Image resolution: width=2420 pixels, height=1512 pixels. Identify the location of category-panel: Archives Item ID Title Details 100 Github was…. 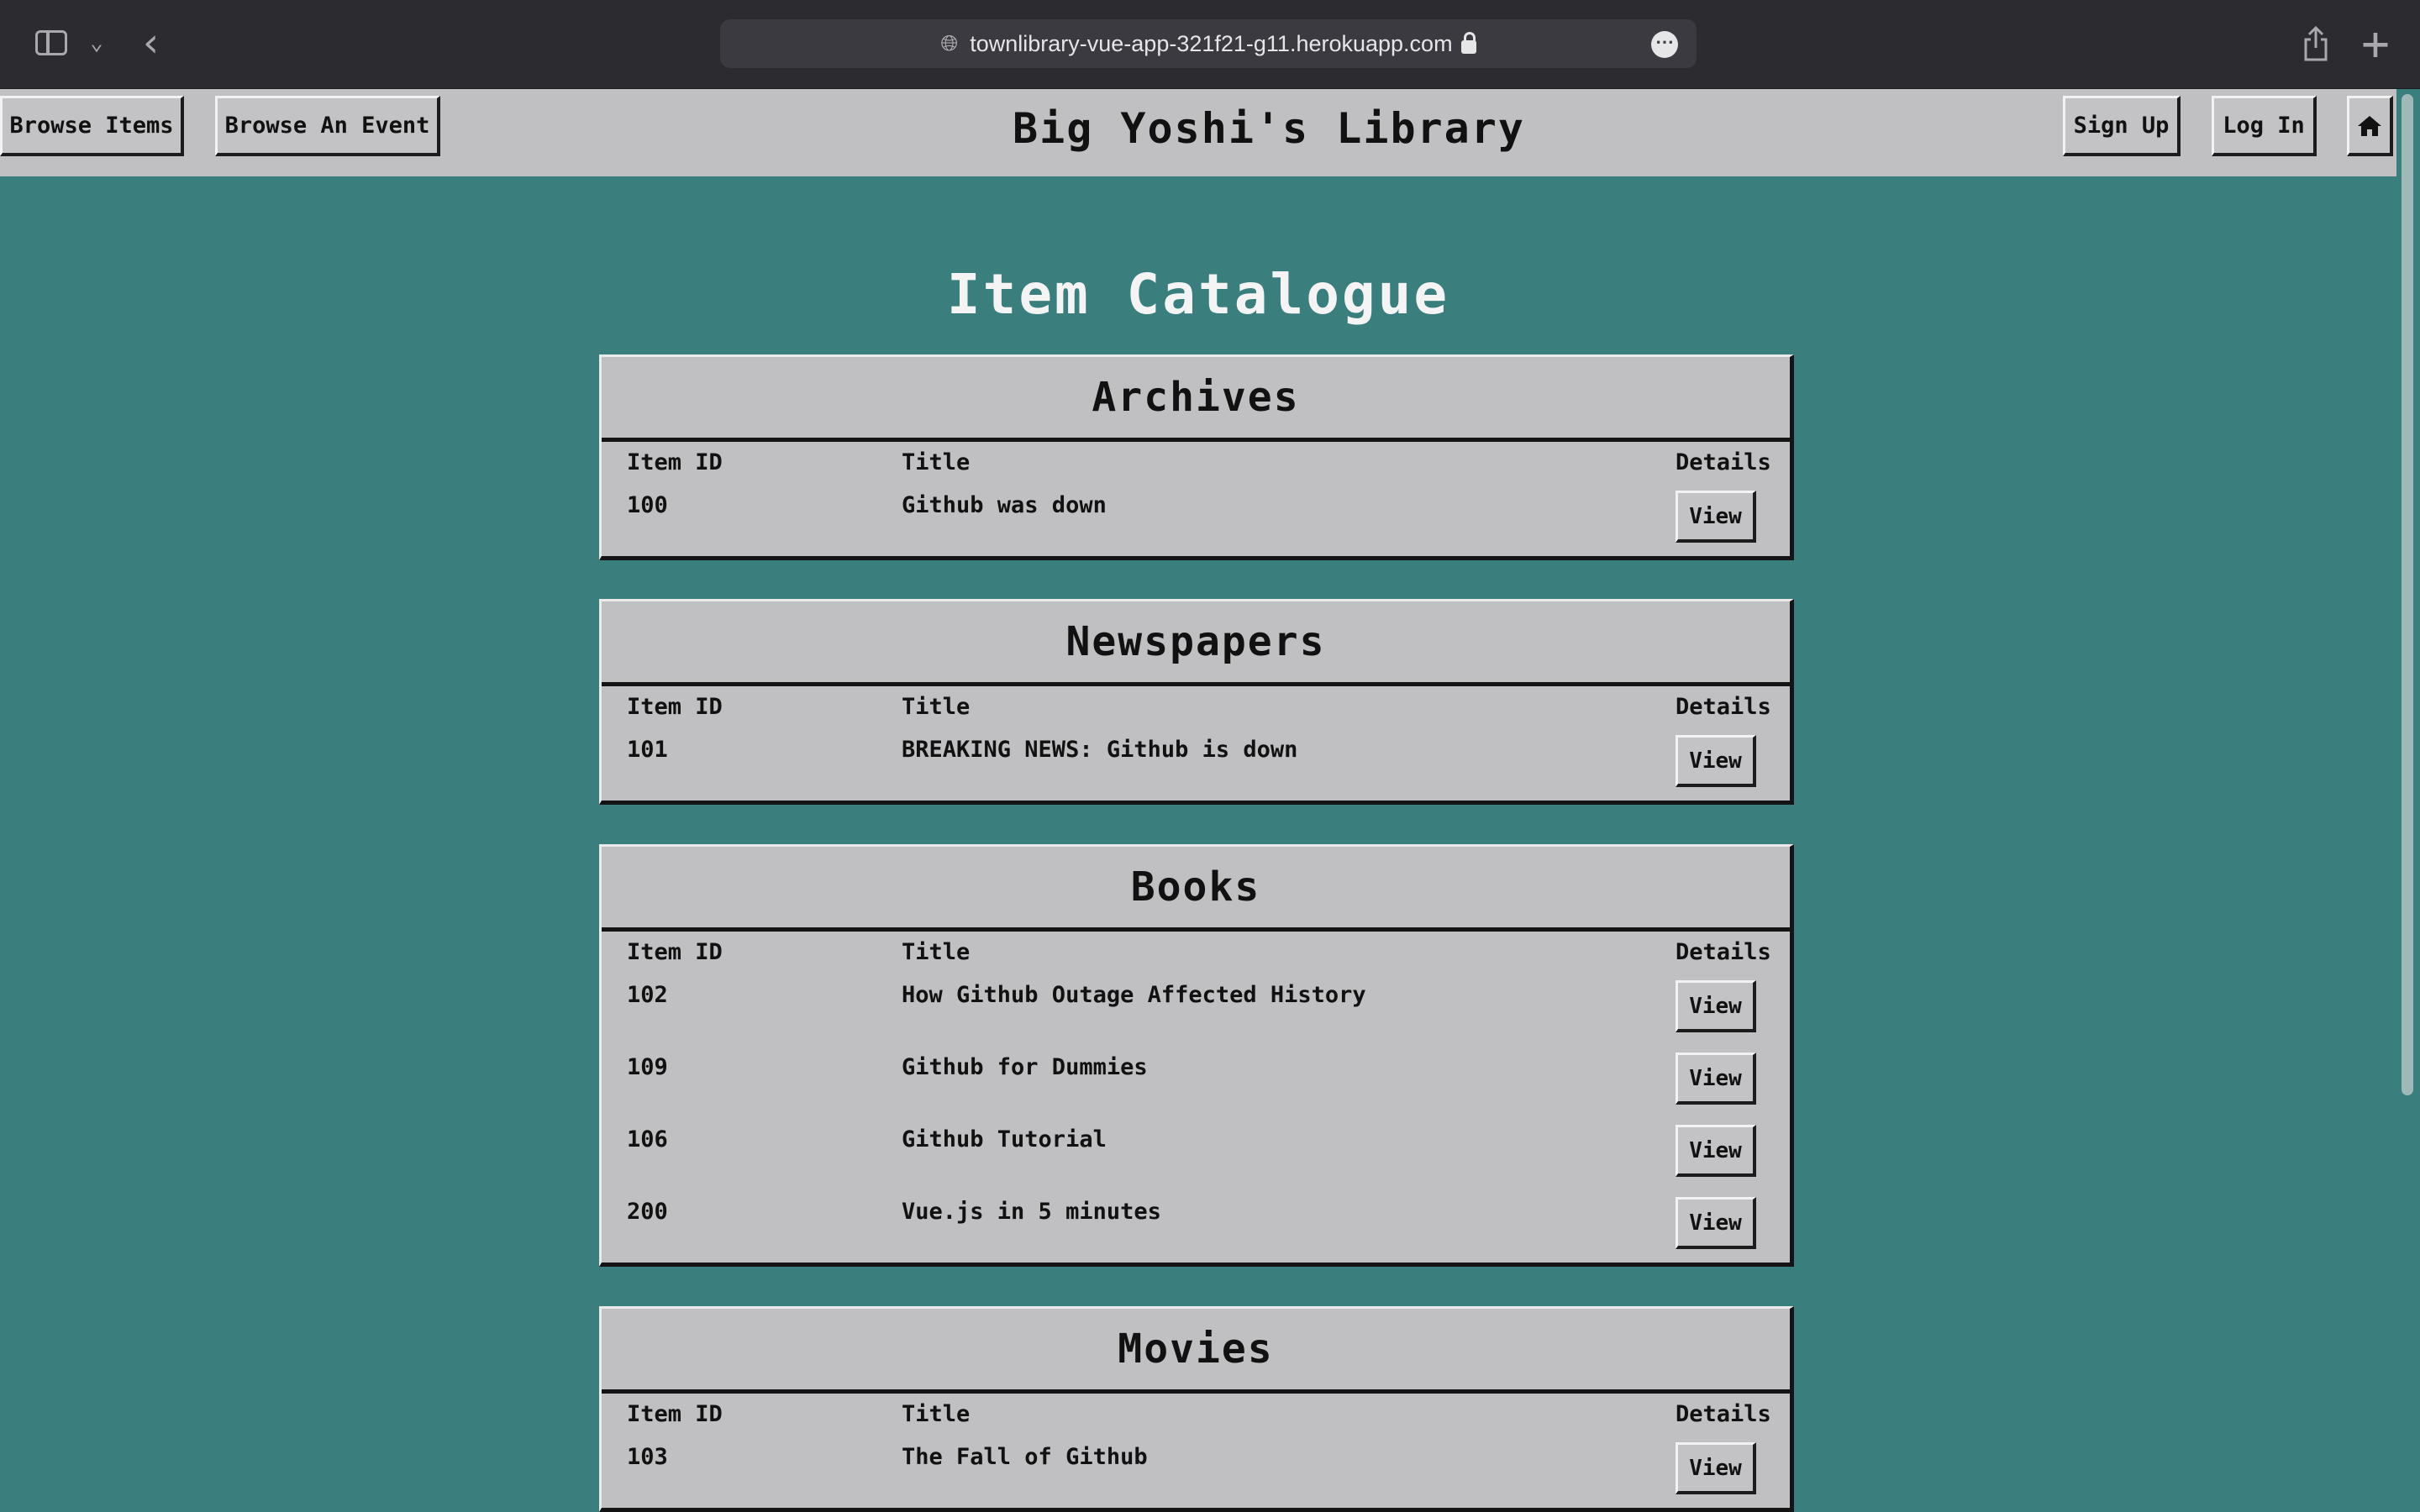
(1196, 457).